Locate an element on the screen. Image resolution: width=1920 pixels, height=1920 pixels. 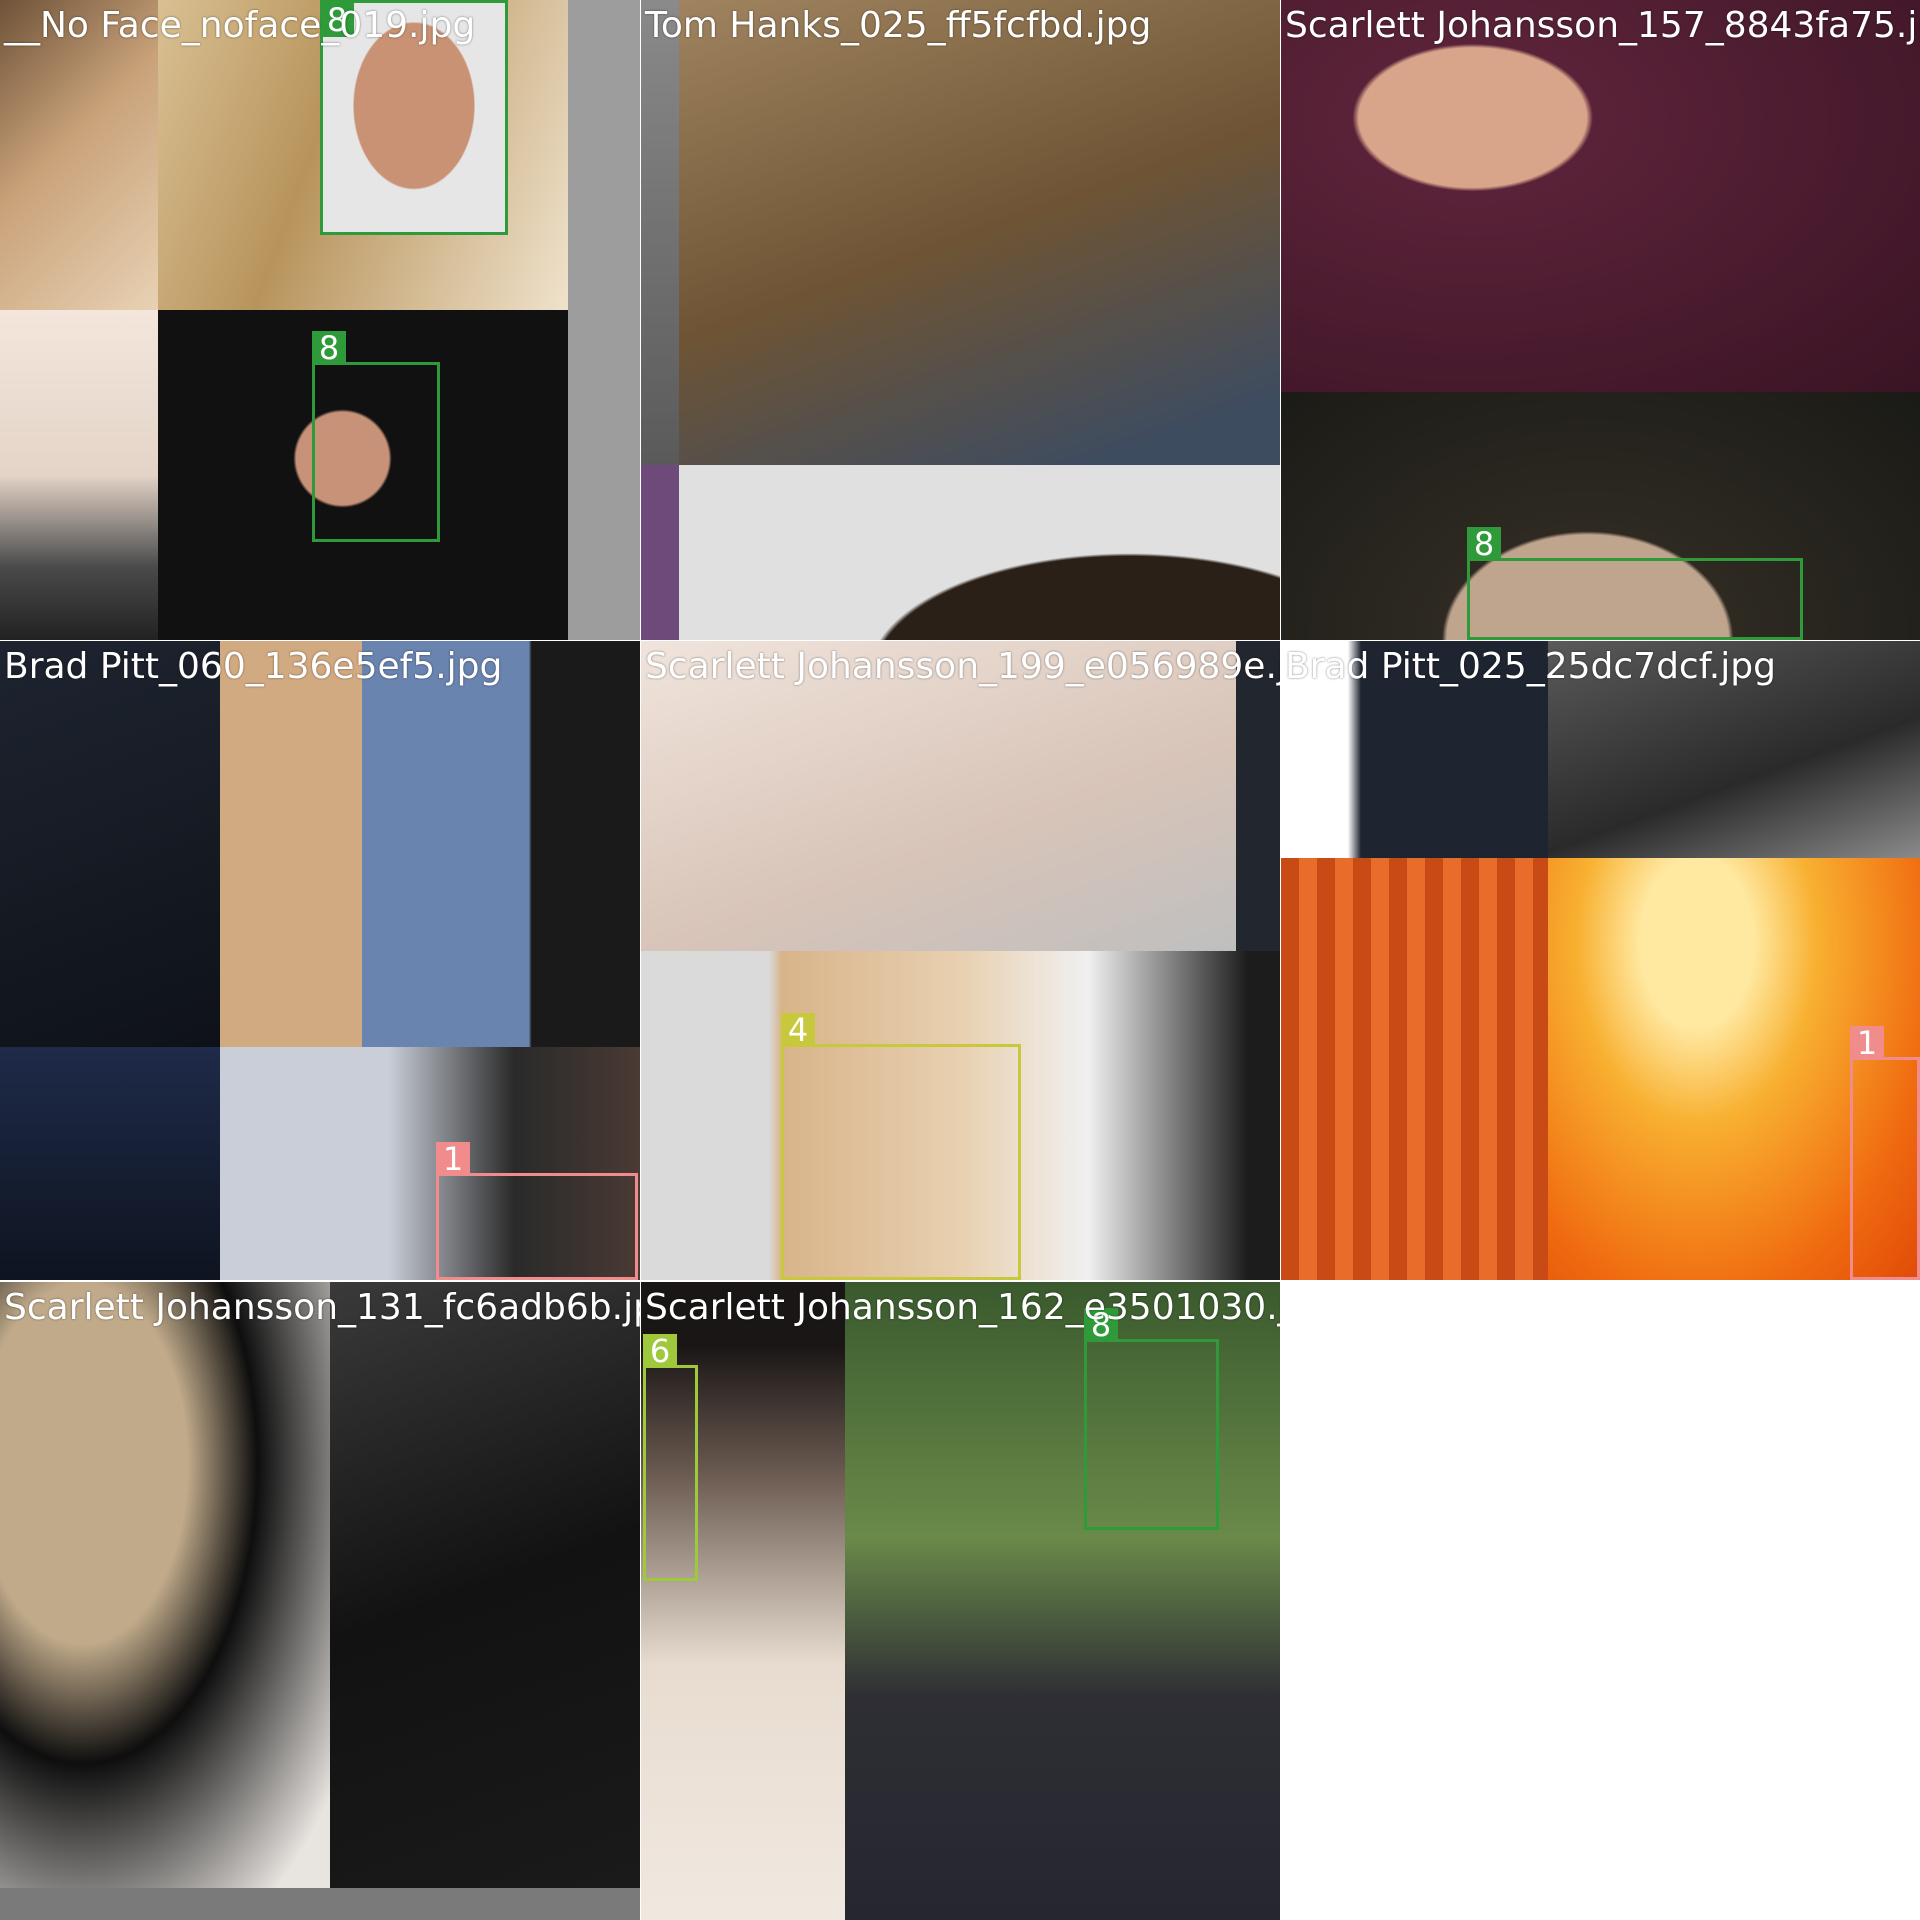
photo-region-dark is located at coordinates (110, 844).